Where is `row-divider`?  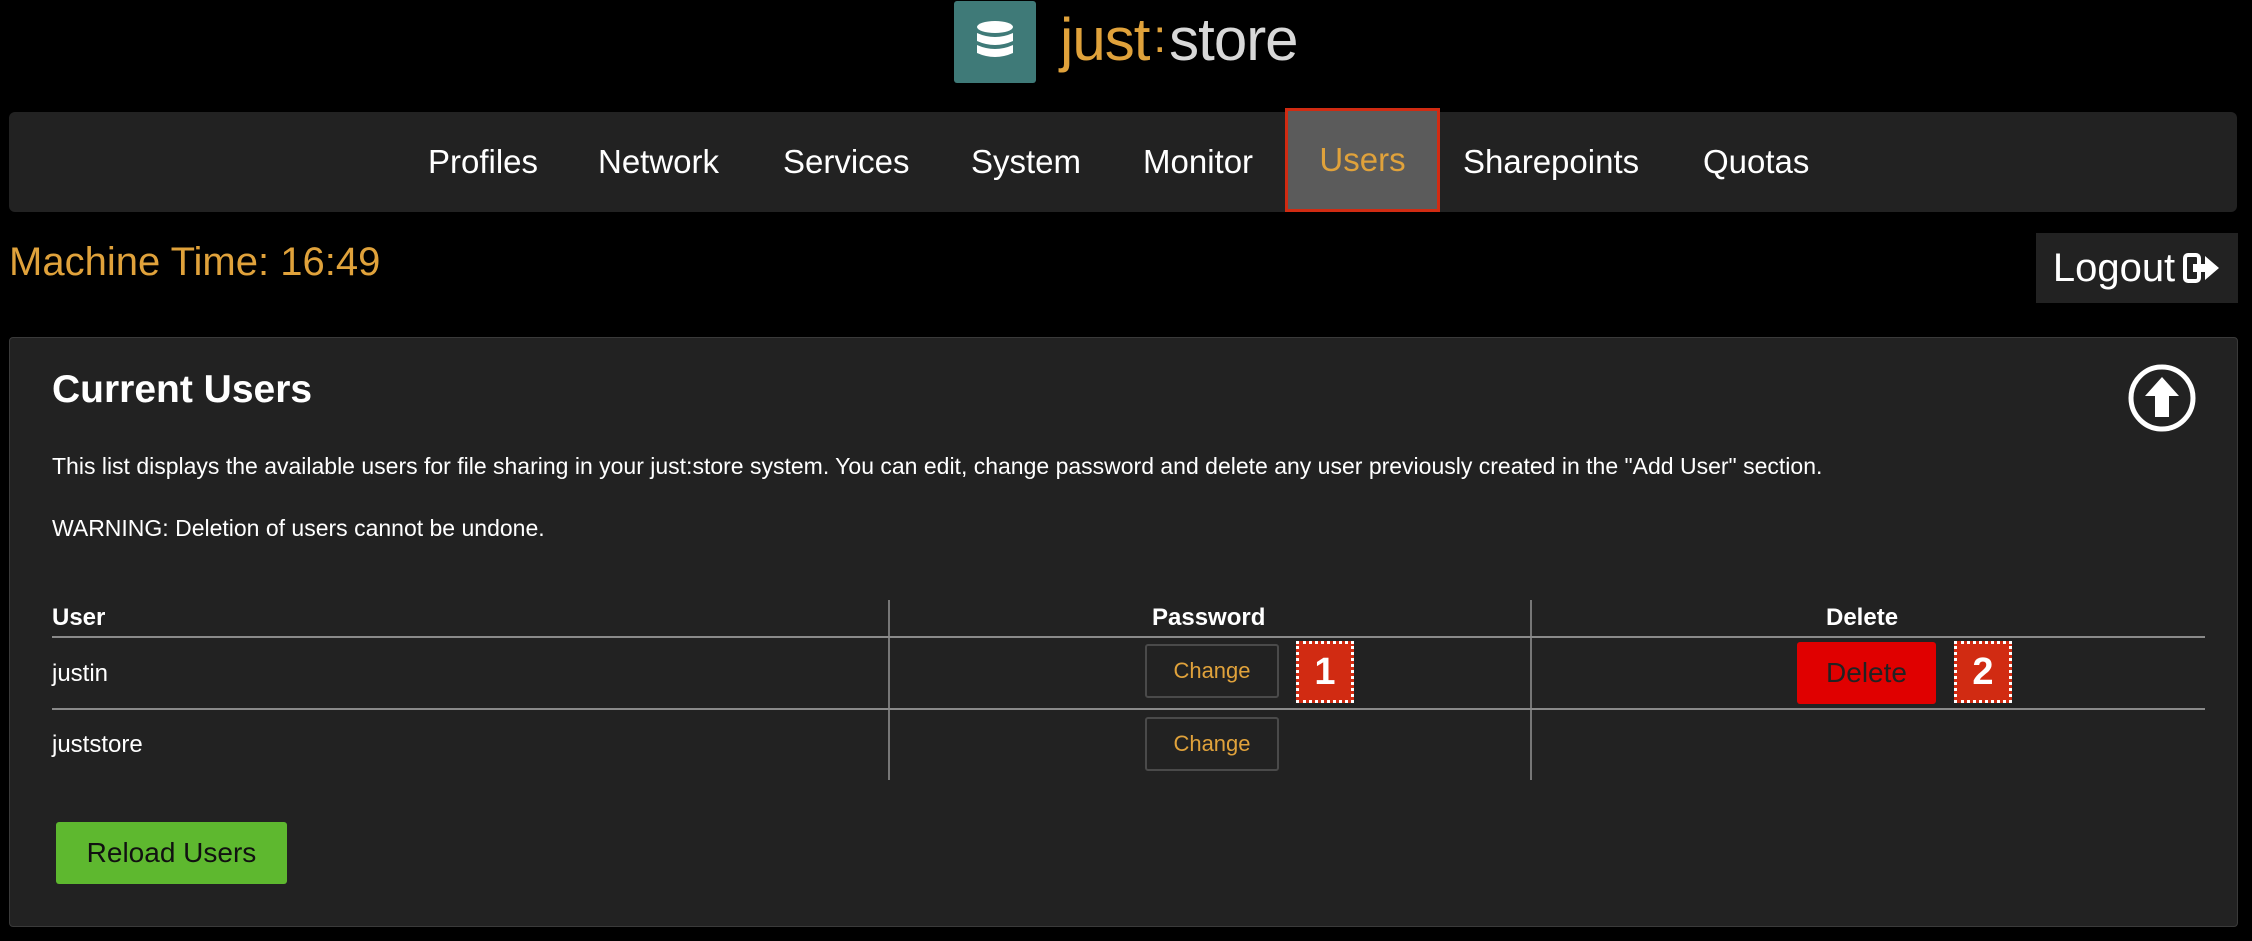 row-divider is located at coordinates (1128, 709).